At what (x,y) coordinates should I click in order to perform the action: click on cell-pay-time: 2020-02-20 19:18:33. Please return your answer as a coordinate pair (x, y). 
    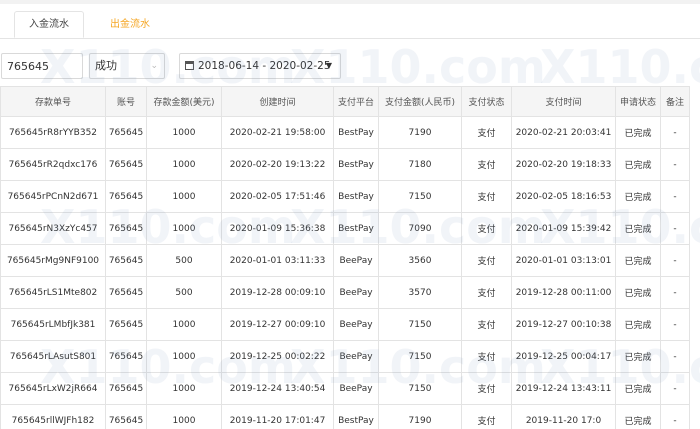
    Looking at the image, I should click on (563, 164).